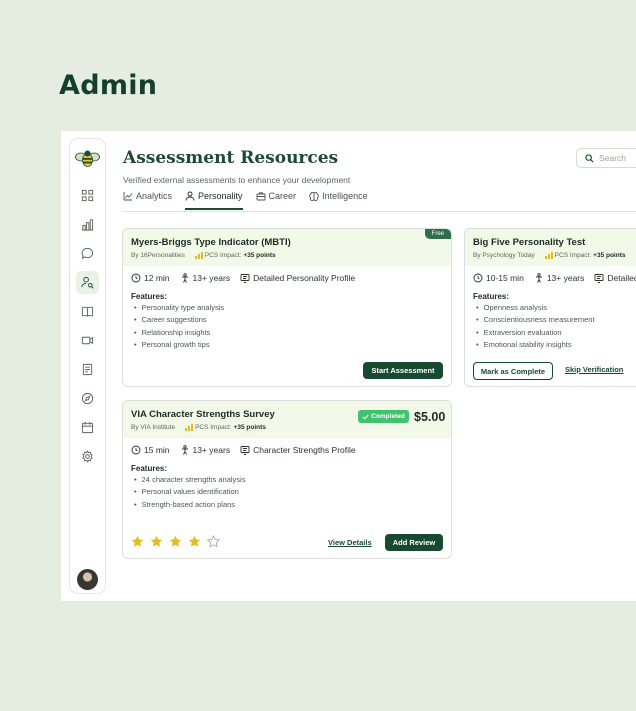 Image resolution: width=636 pixels, height=711 pixels. Describe the element at coordinates (154, 196) in the screenshot. I see `tab-label: Analytics` at that location.